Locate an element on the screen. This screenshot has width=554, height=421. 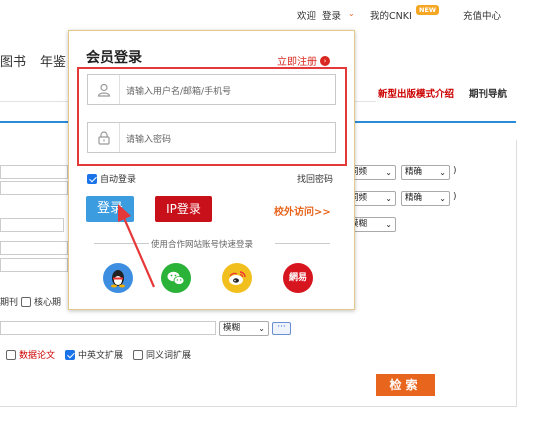
login-button: 登录 is located at coordinates (110, 209).